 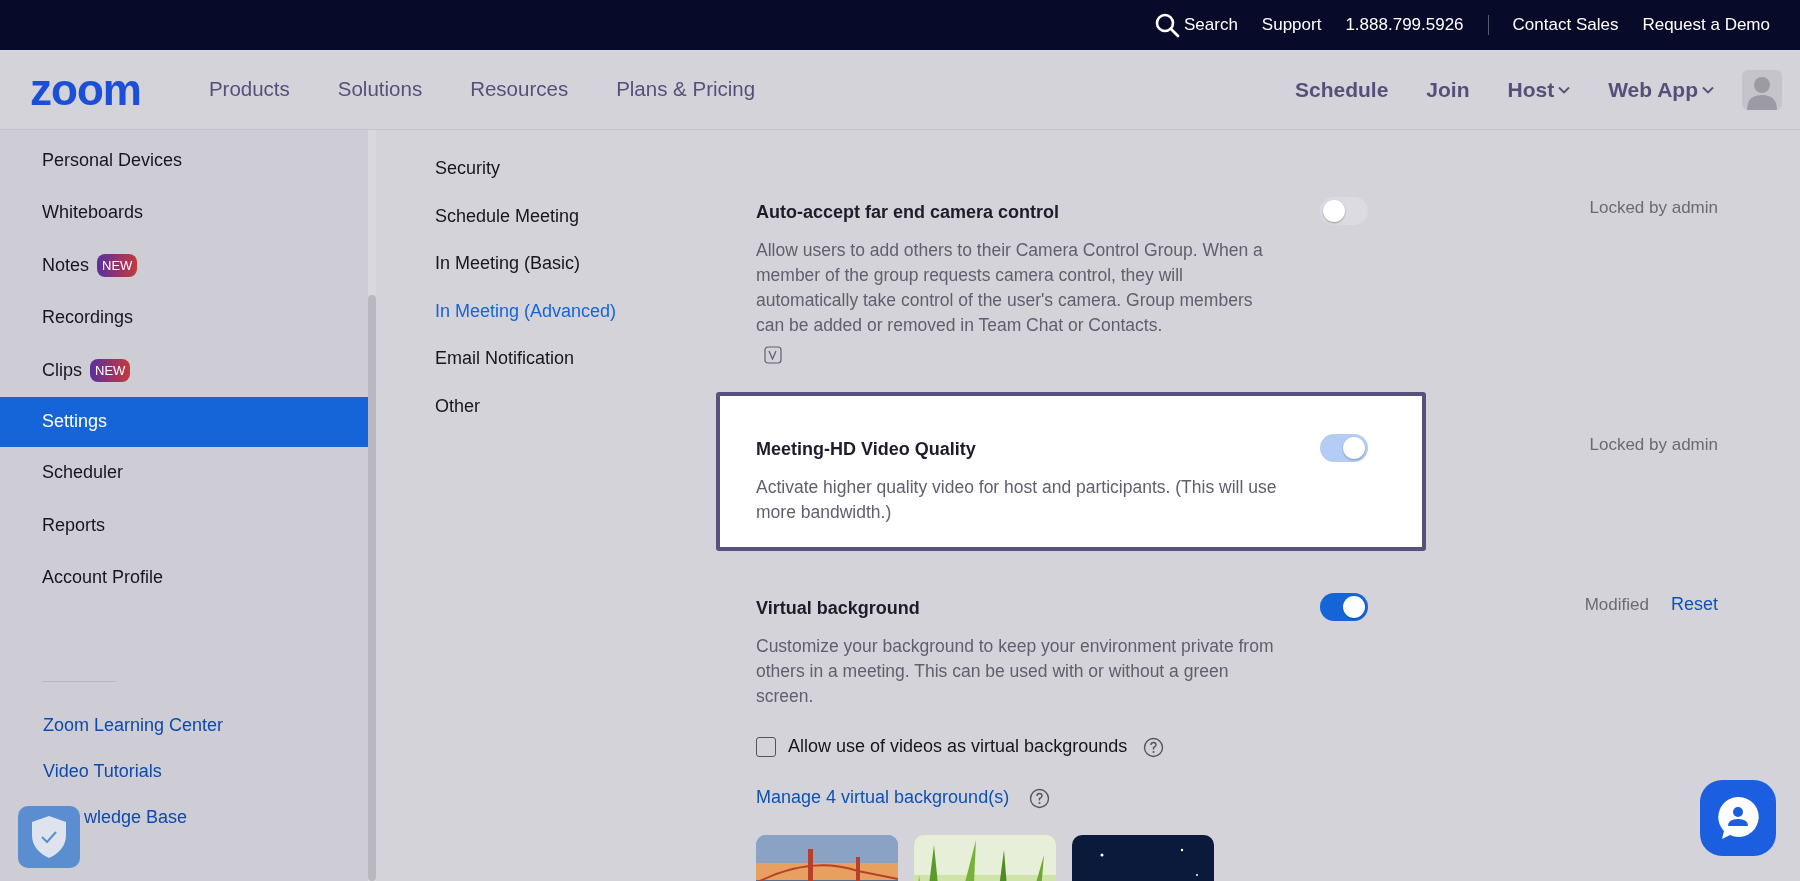 What do you see at coordinates (1344, 607) in the screenshot?
I see `toggle-switch` at bounding box center [1344, 607].